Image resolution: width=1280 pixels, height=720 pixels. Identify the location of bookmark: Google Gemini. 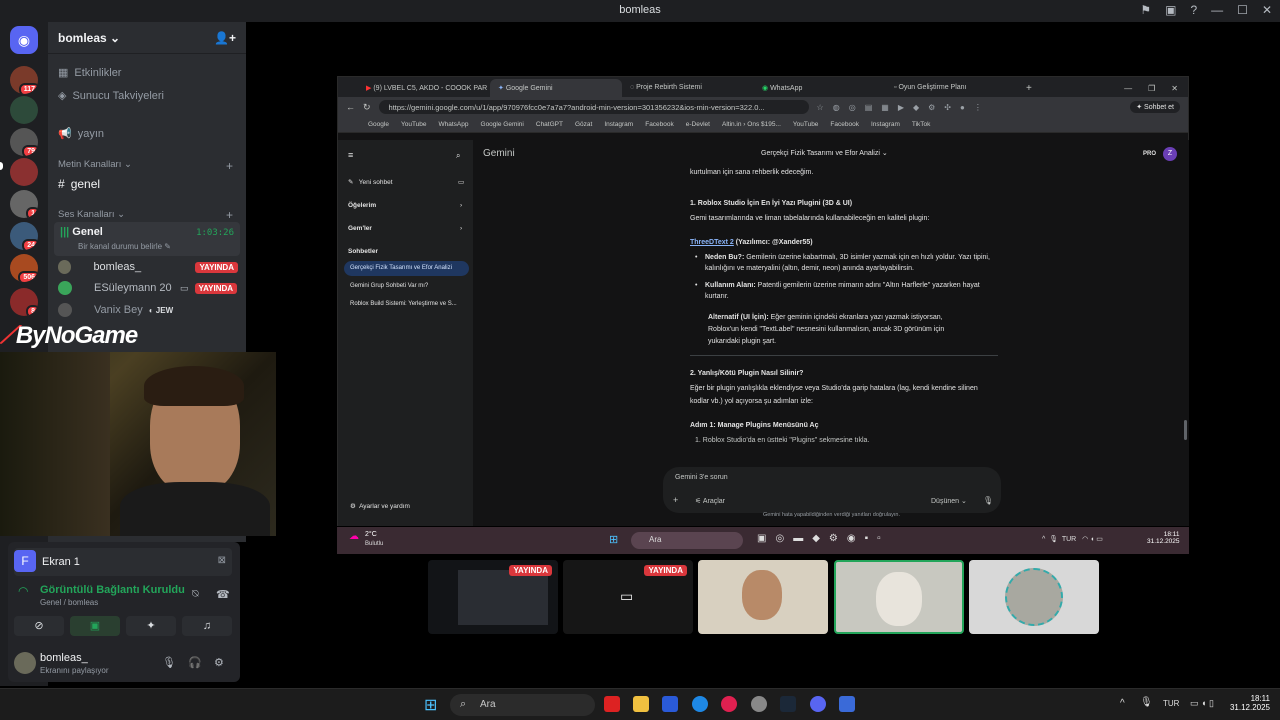
(502, 124).